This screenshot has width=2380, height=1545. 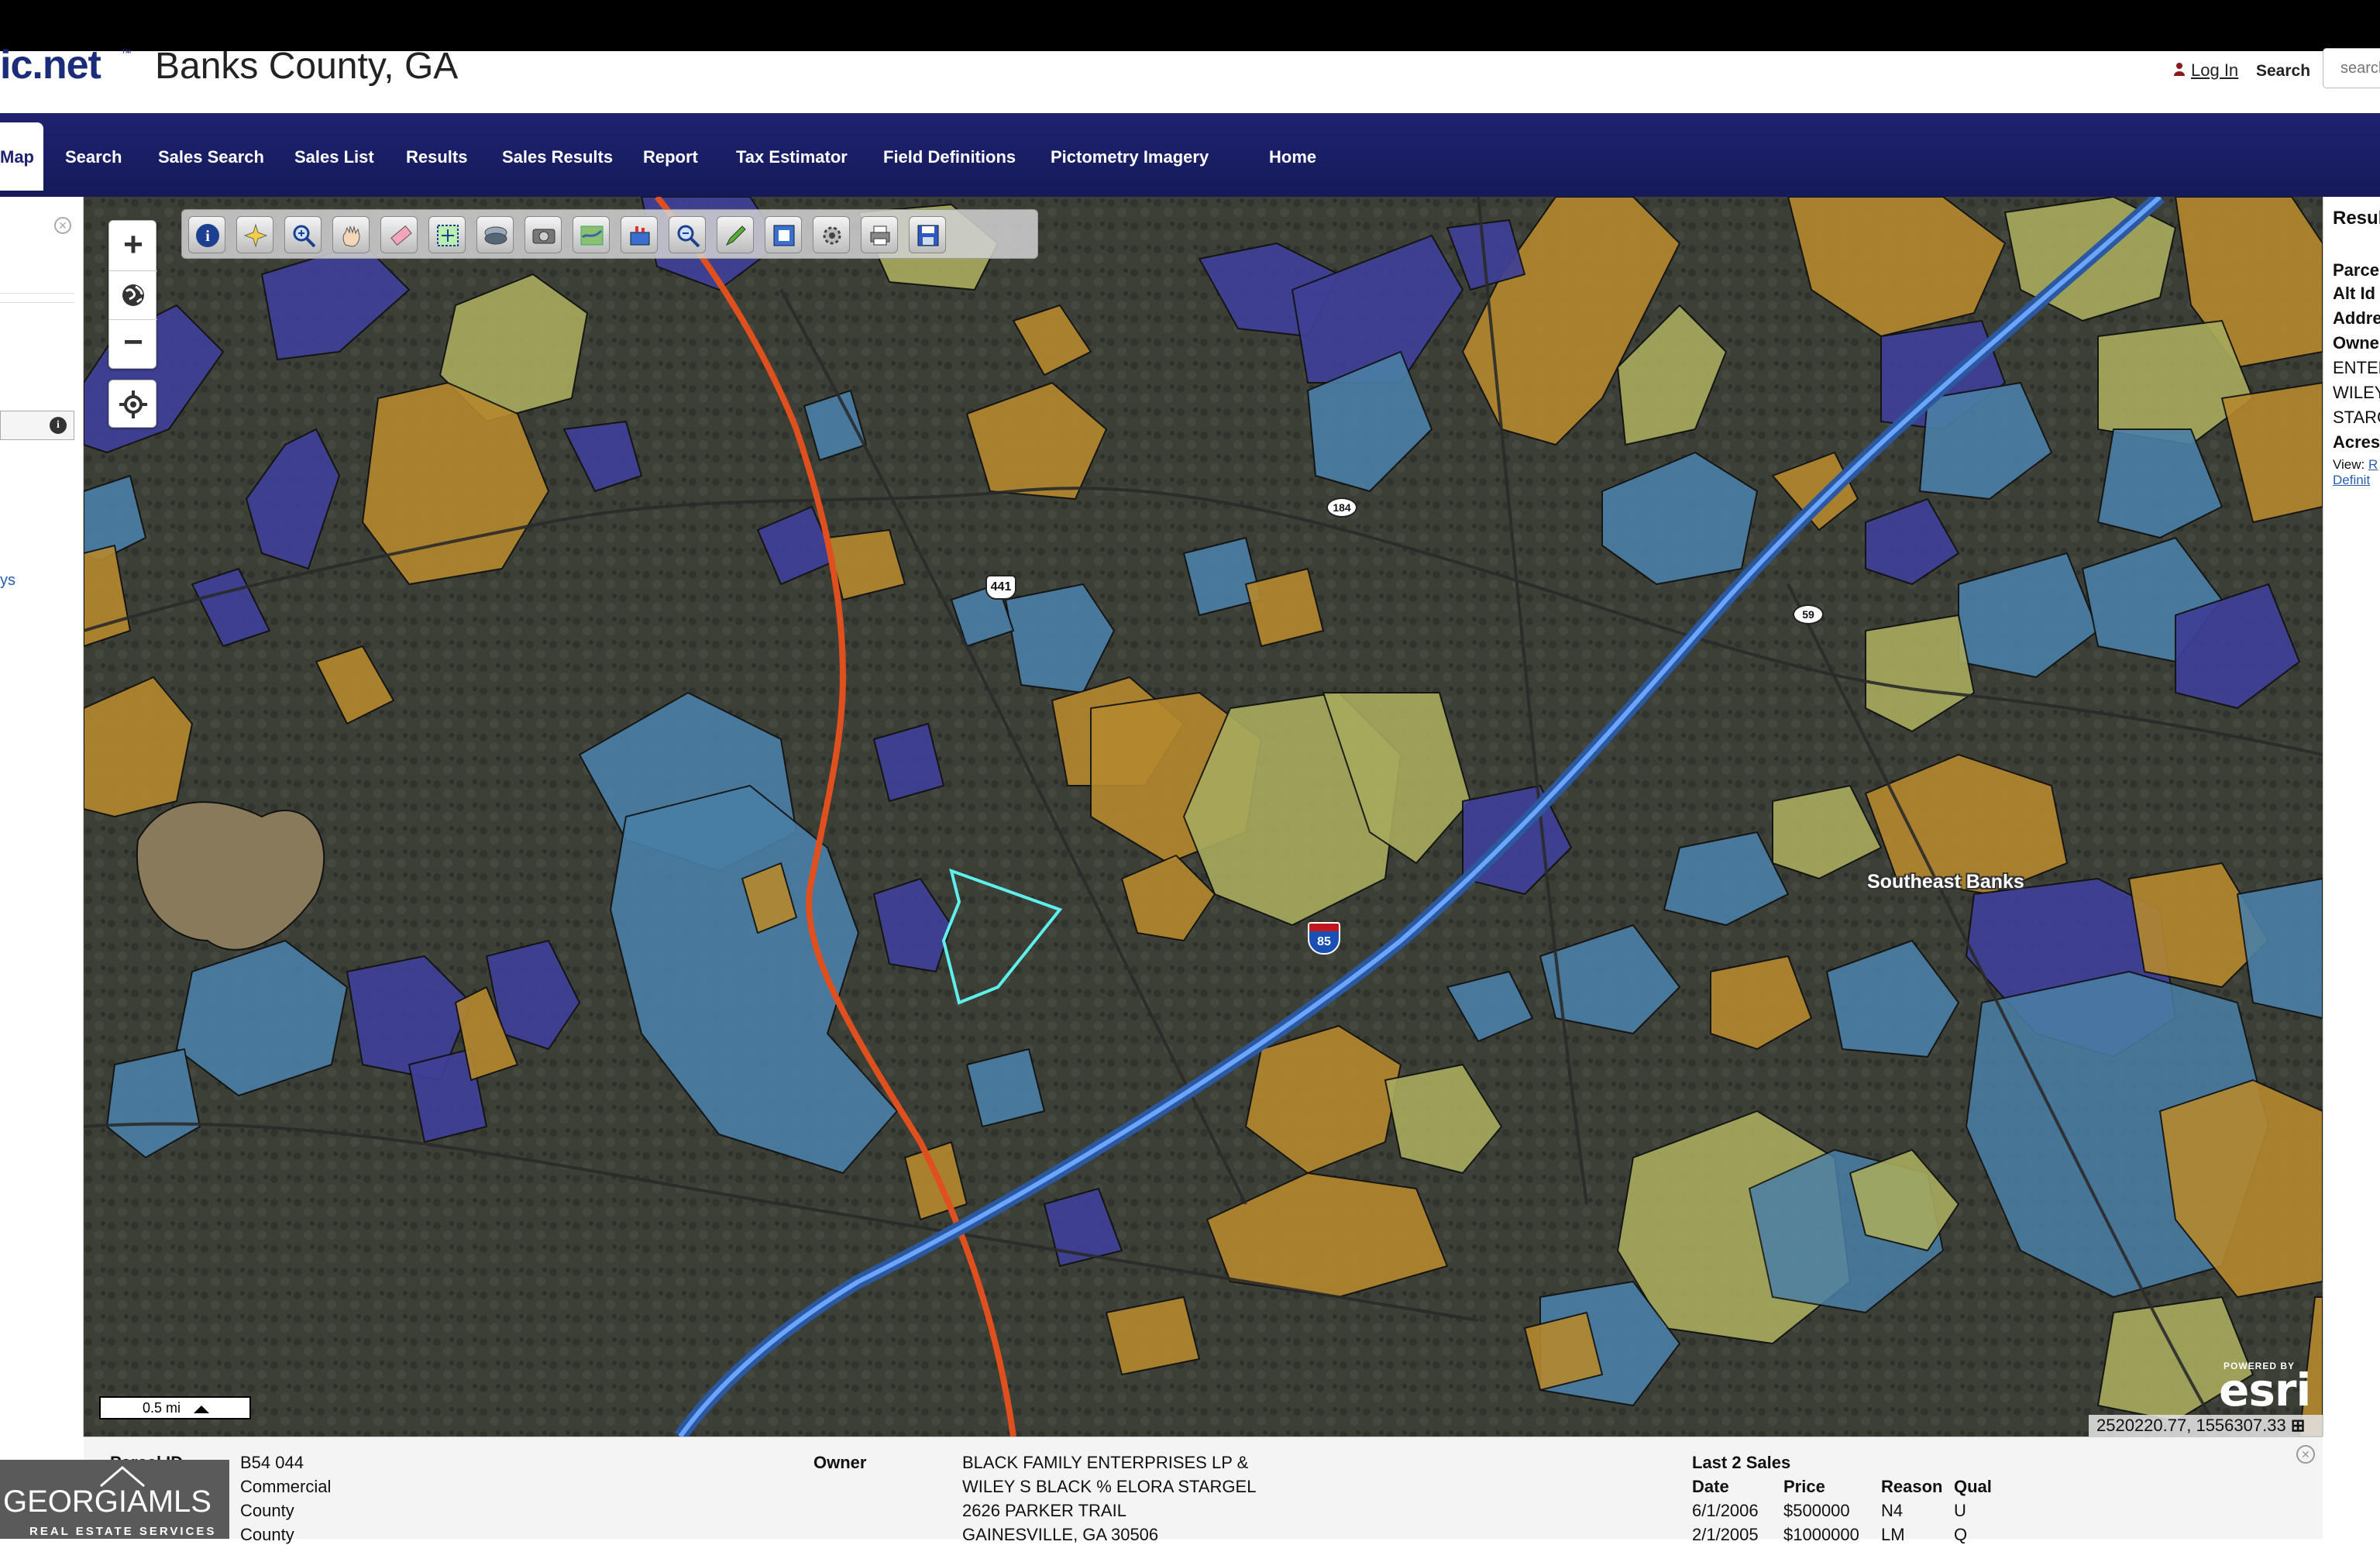 I want to click on view-label: View:, so click(x=2349, y=464).